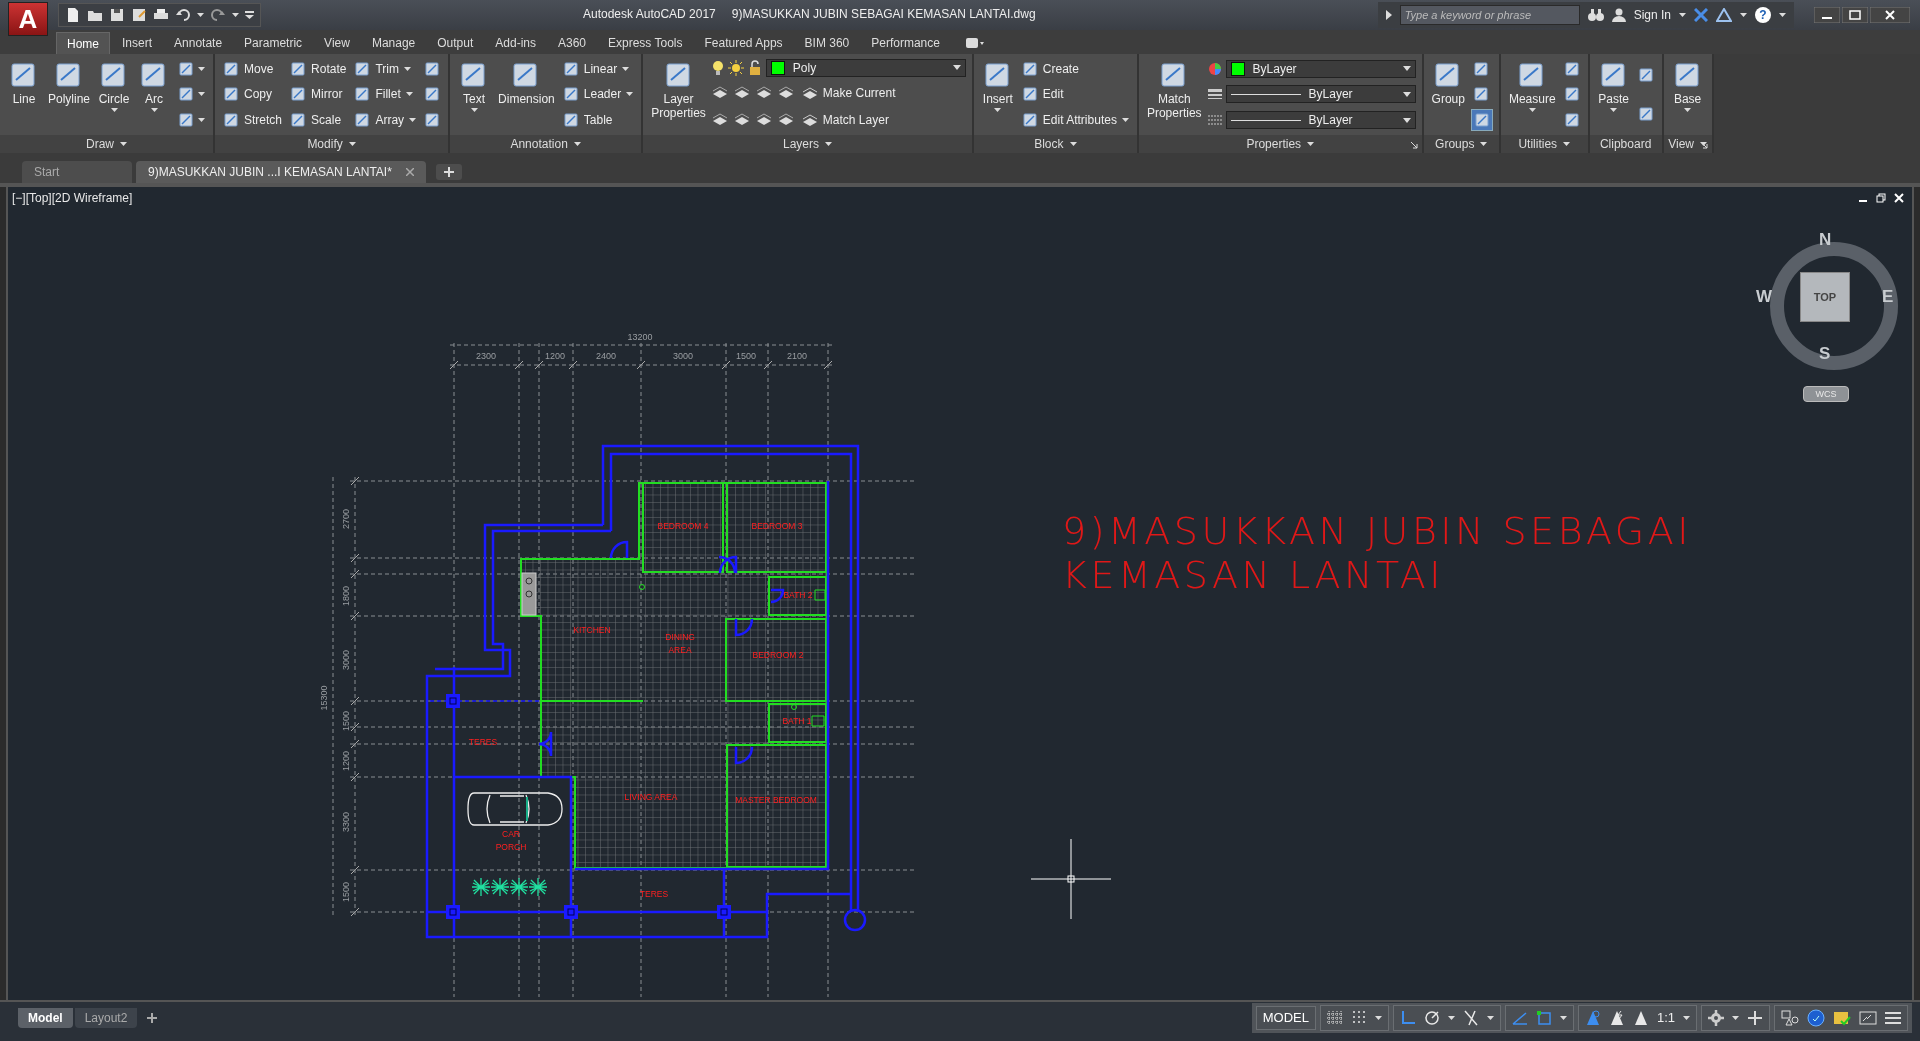 This screenshot has width=1920, height=1041. Describe the element at coordinates (801, 144) in the screenshot. I see `panel-title: Layers` at that location.